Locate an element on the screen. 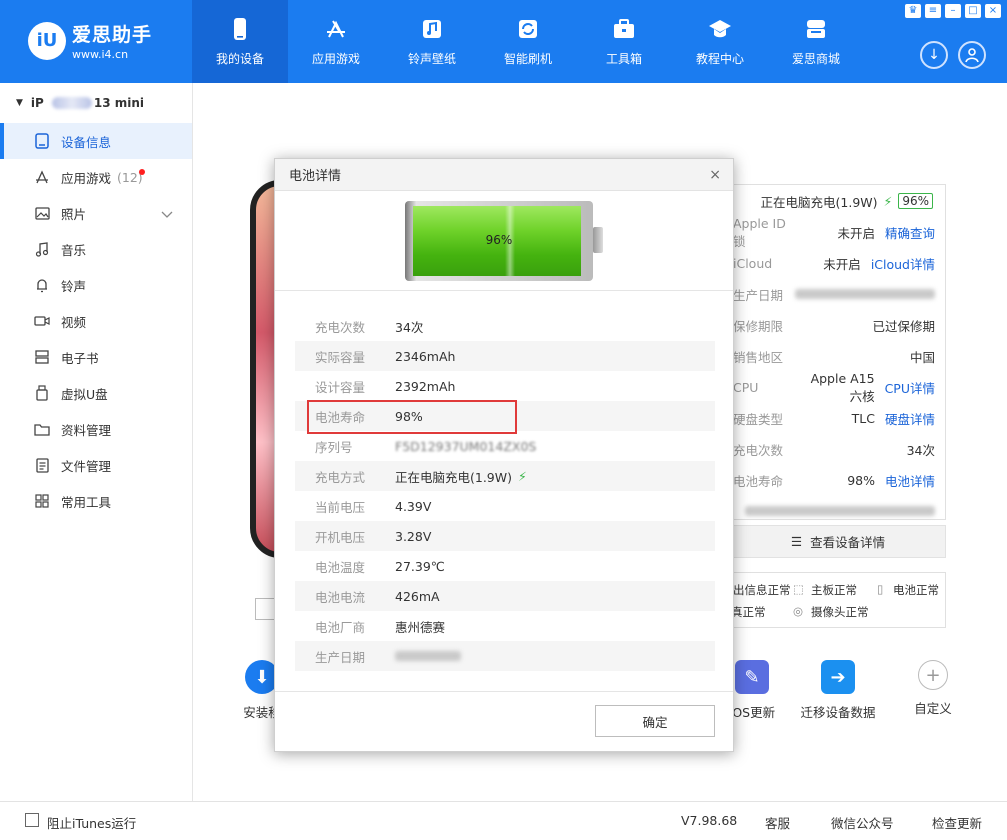 This screenshot has width=1007, height=840. app-store-icon is located at coordinates (336, 28).